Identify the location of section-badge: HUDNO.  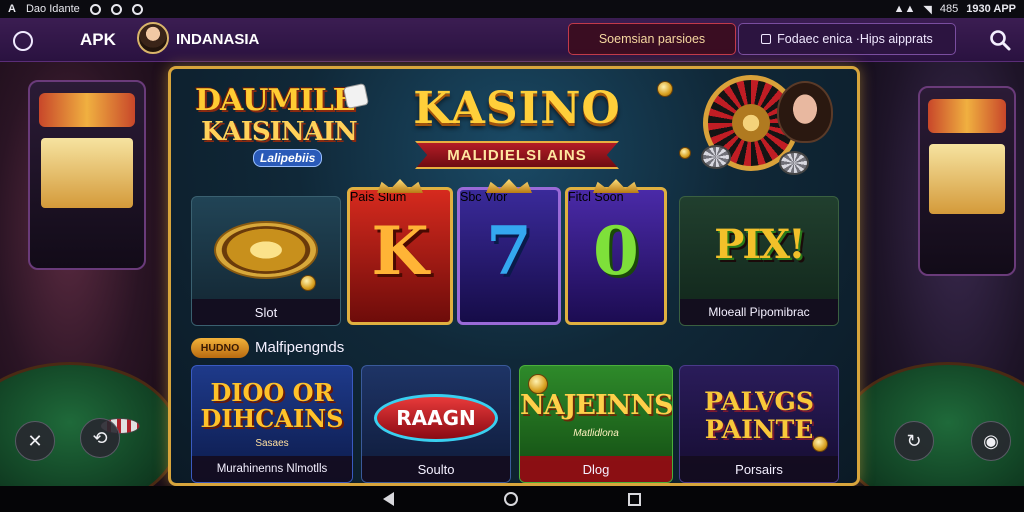
(220, 348).